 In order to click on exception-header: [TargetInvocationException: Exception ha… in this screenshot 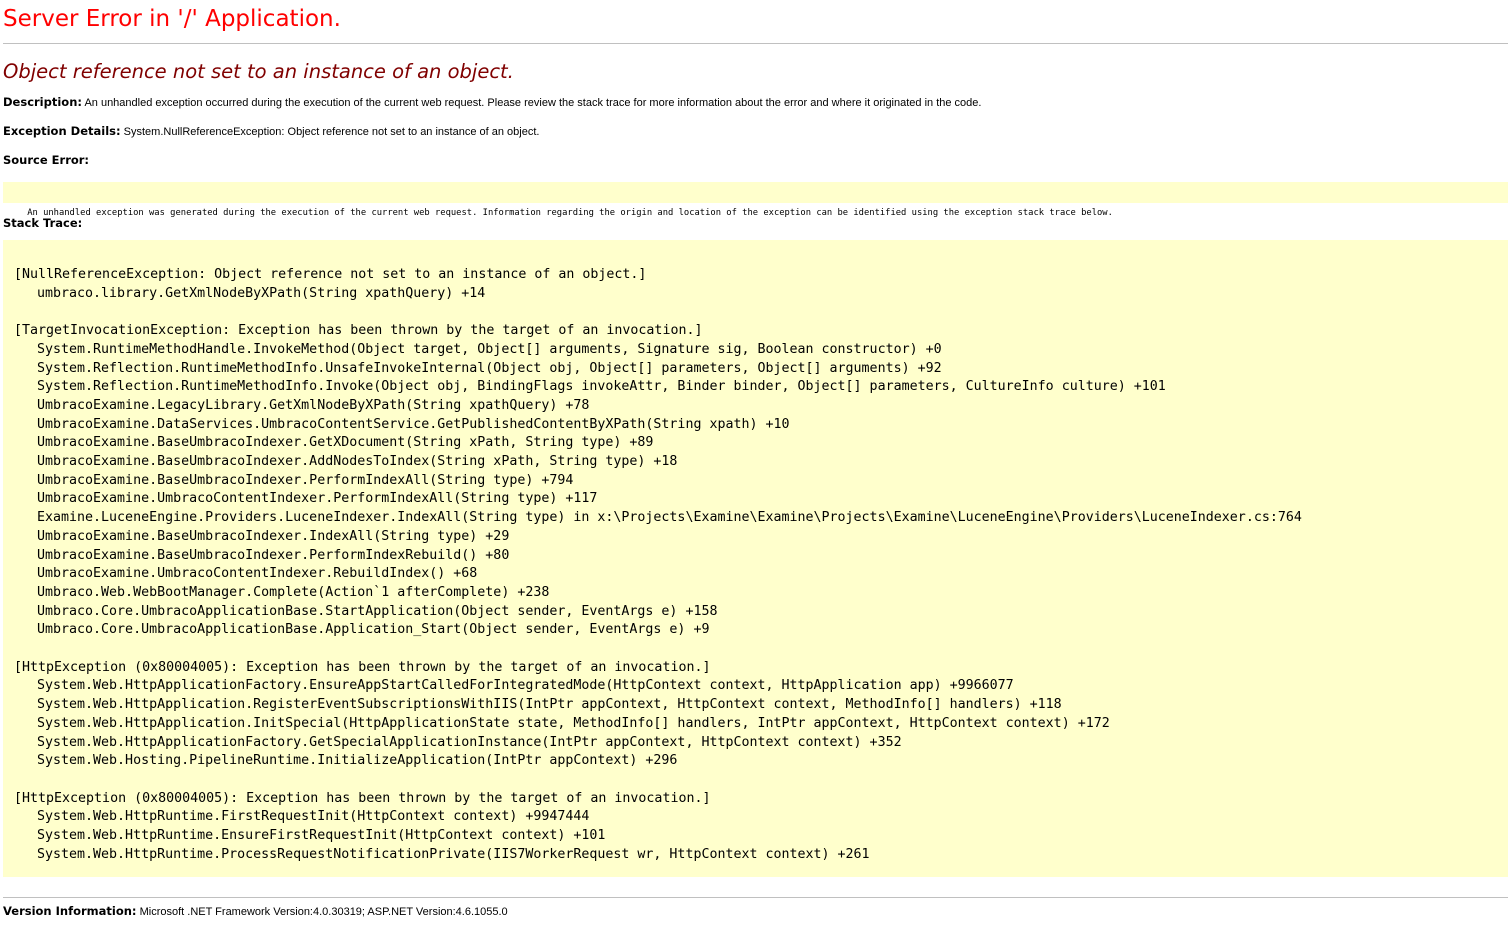, I will do `click(358, 331)`.